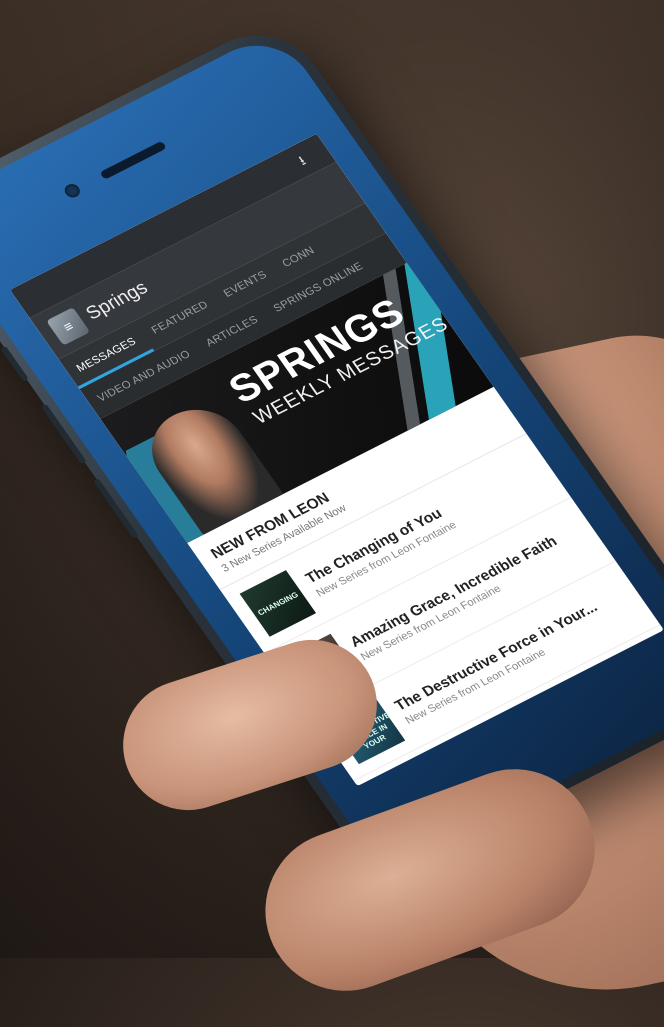  I want to click on front-camera, so click(72, 190).